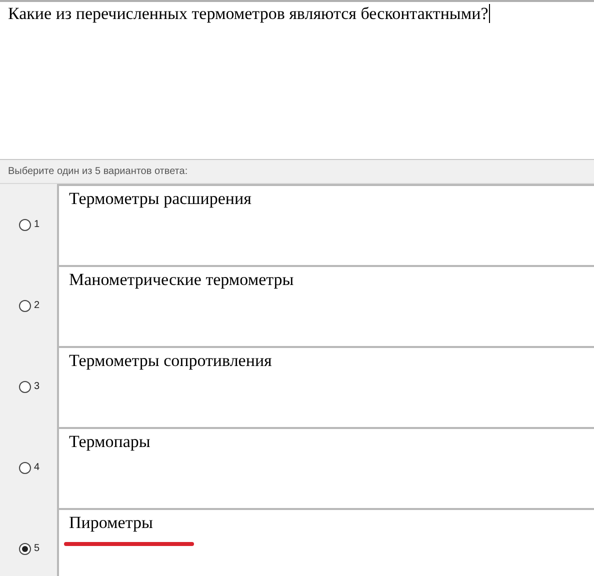 This screenshot has height=576, width=594. Describe the element at coordinates (37, 467) in the screenshot. I see `option-number: 4` at that location.